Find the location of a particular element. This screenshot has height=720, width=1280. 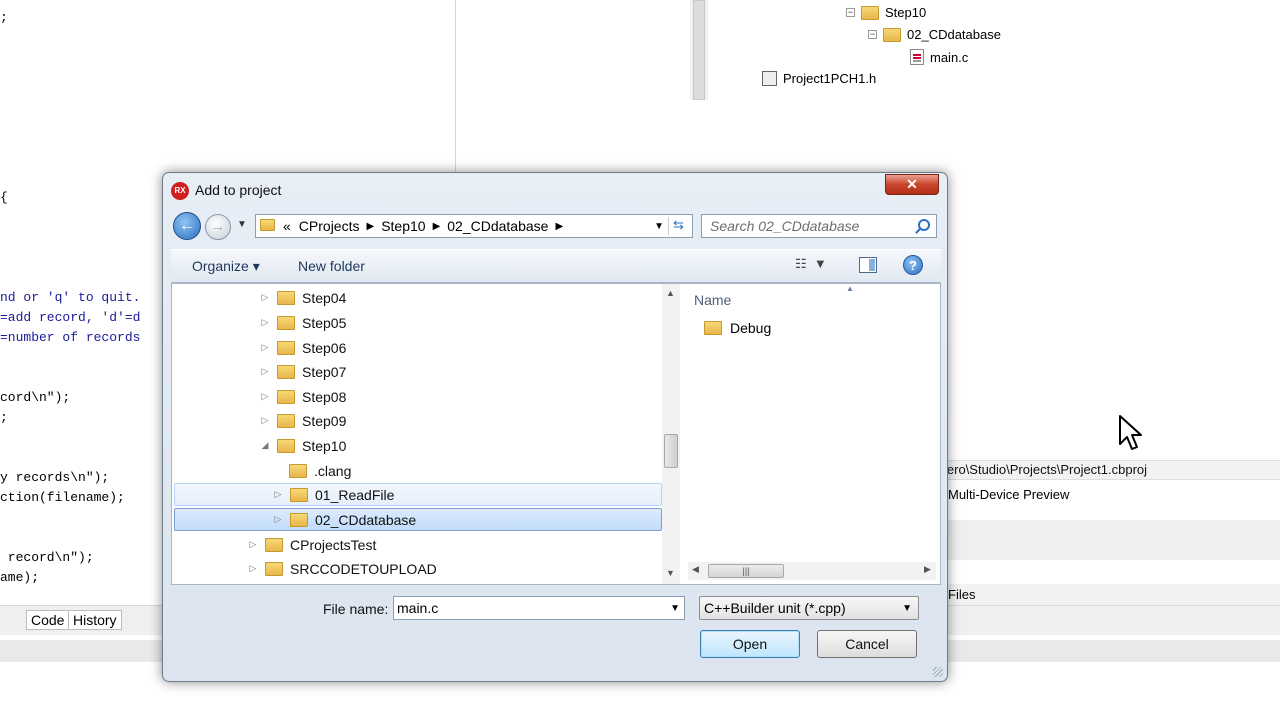

tree-label: Project1PCH1.h is located at coordinates (830, 78).